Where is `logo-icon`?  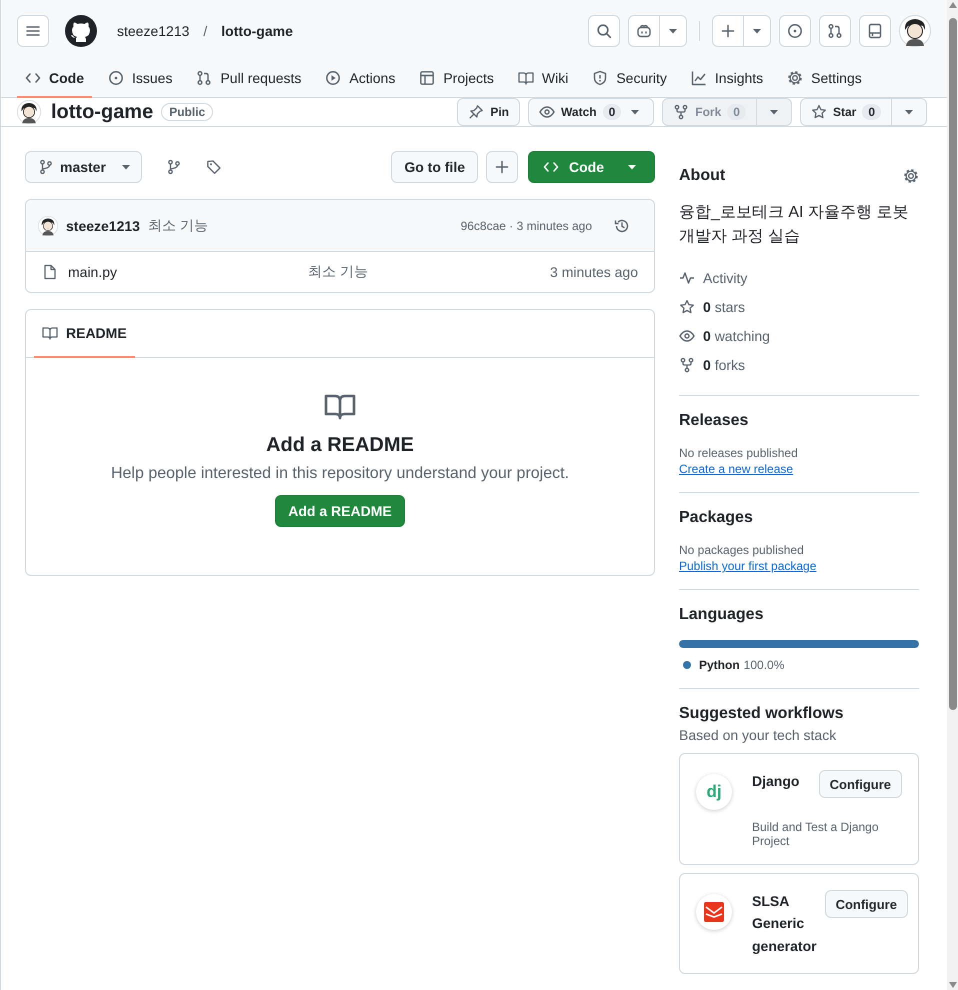 logo-icon is located at coordinates (81, 31).